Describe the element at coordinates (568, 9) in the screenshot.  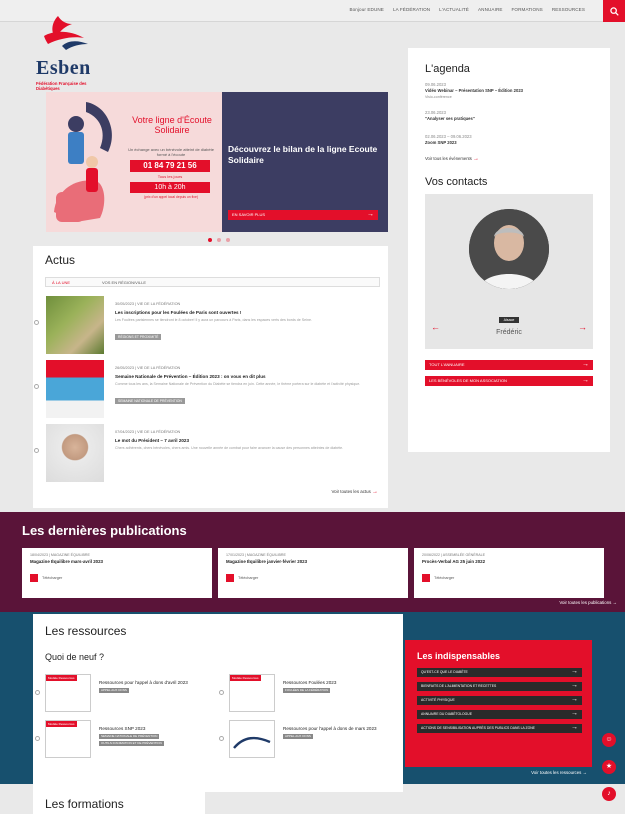
I see `nav-ressources: RESSOURCES` at that location.